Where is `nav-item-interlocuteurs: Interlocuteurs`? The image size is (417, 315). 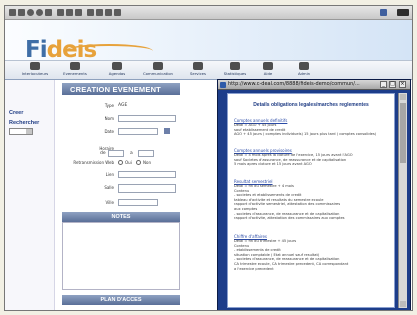
nav-item-interlocuteurs: Interlocuteurs is located at coordinates (35, 69).